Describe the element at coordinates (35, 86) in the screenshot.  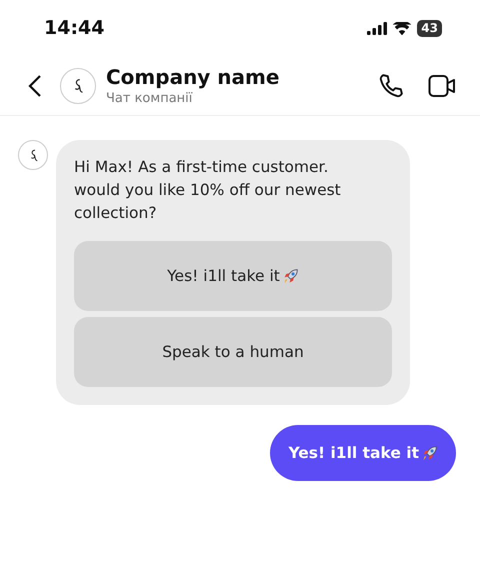
I see `back-button` at that location.